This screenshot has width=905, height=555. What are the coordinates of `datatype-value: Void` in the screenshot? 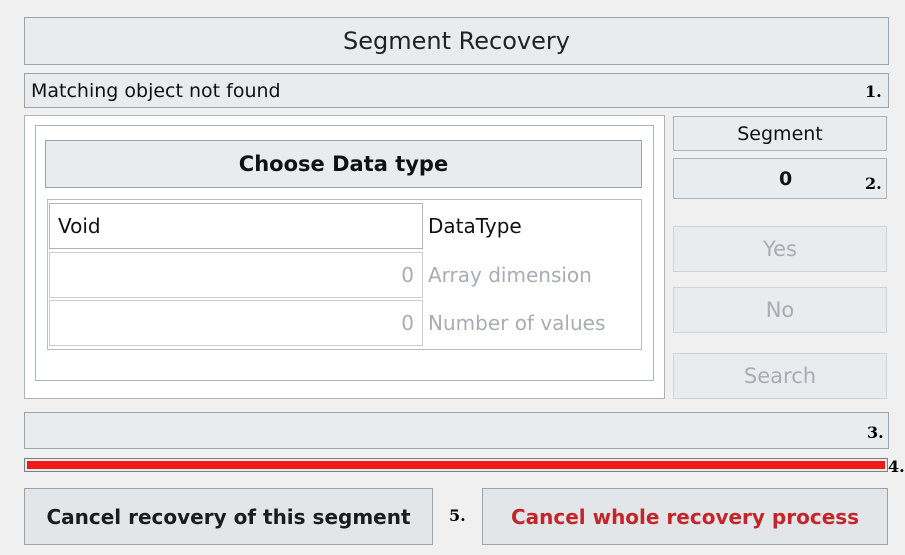 It's located at (79, 226).